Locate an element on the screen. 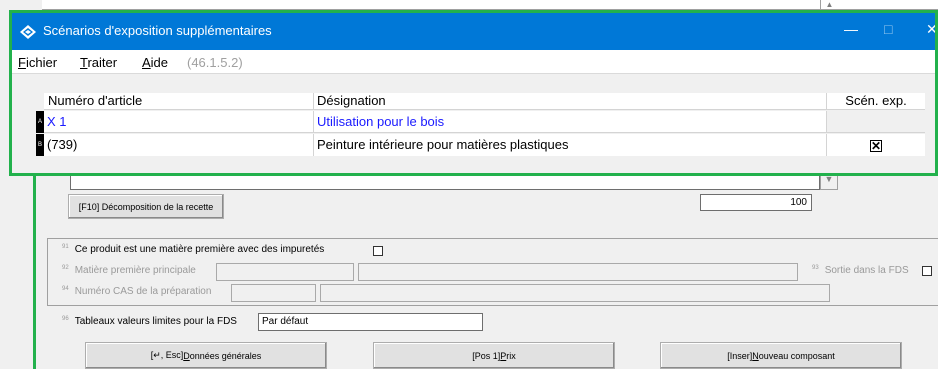  column-header-designation: Désignation is located at coordinates (570, 101).